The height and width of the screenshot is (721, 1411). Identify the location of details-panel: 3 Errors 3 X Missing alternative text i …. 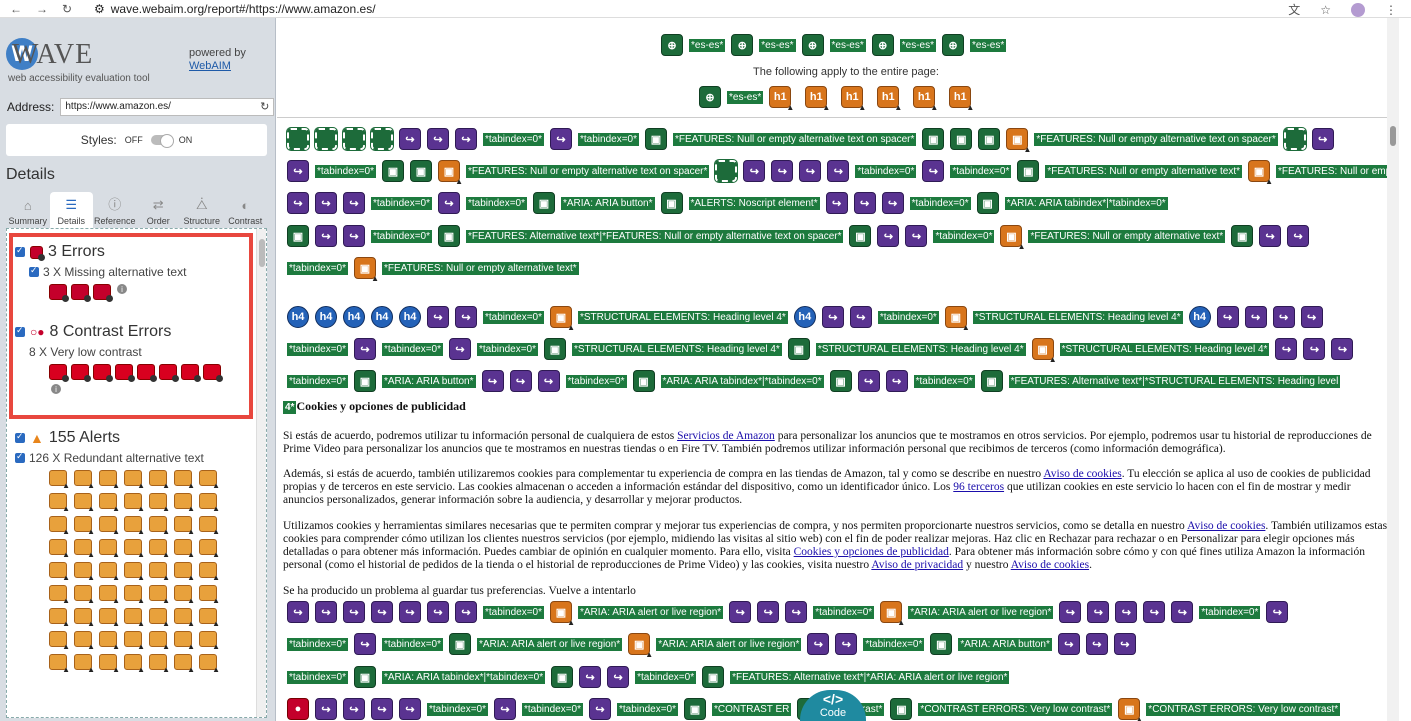
(136, 473).